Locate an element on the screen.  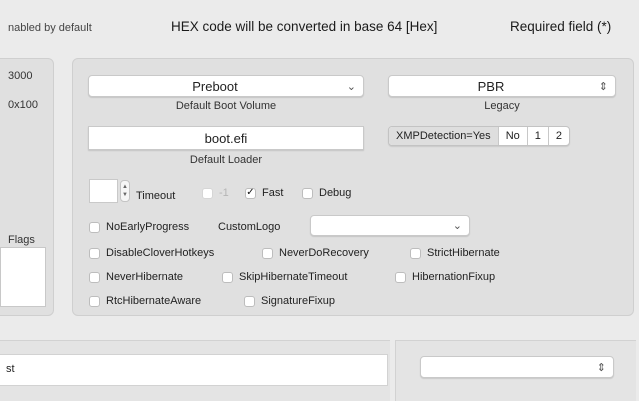
minus-one-checkbox: -1 is located at coordinates (215, 193).